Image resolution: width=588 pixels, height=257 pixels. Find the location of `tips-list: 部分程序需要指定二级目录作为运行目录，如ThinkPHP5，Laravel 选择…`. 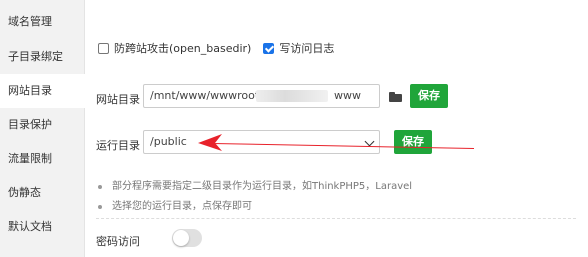

tips-list: 部分程序需要指定二级目录作为运行目录，如ThinkPHP5，Laravel 选择… is located at coordinates (255, 200).